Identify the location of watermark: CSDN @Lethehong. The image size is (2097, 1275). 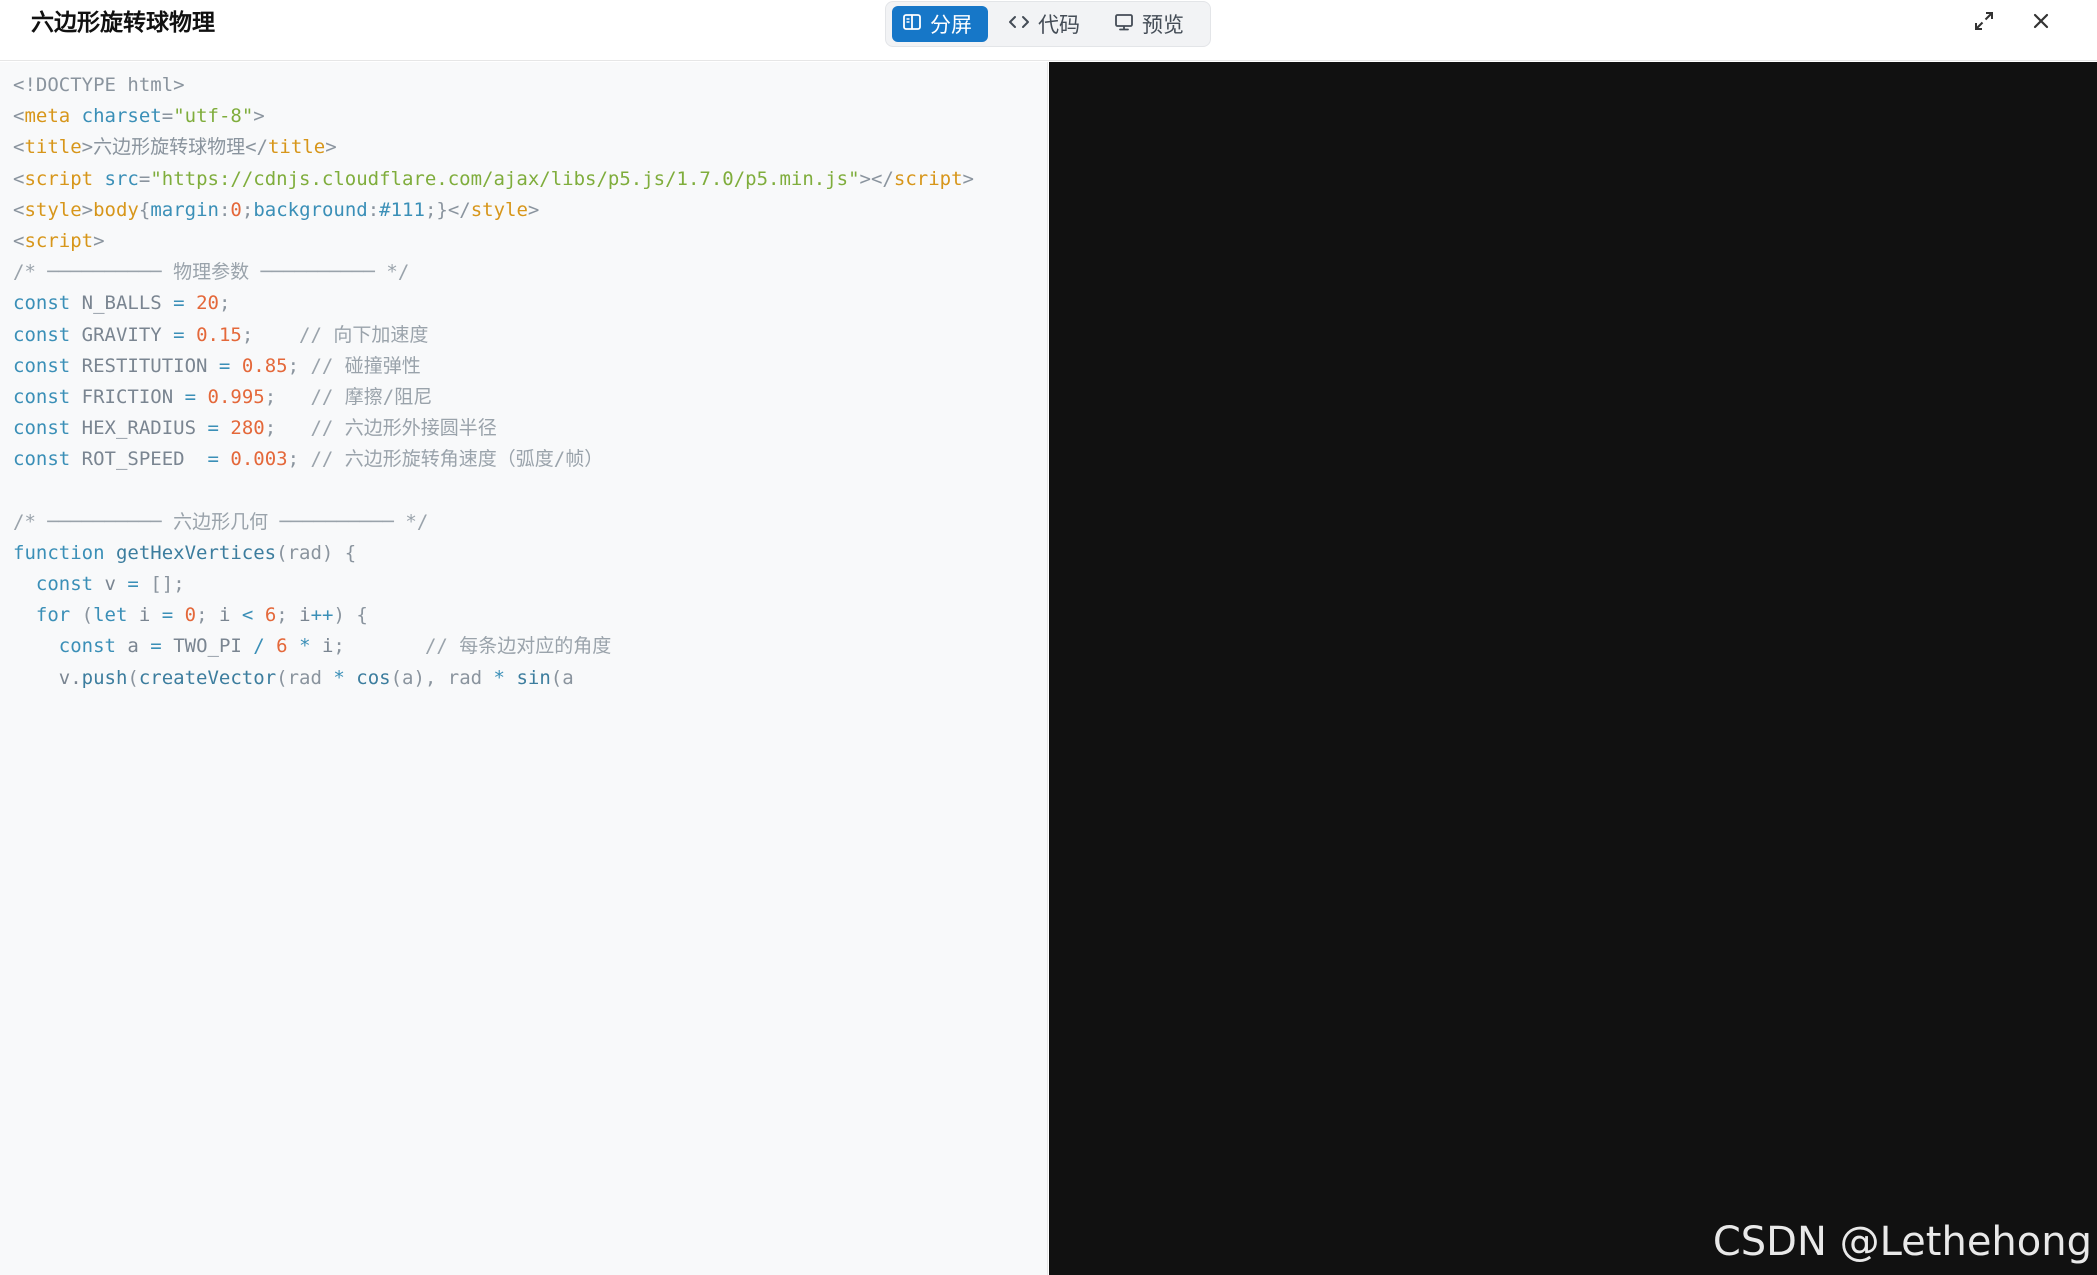
(1902, 1242).